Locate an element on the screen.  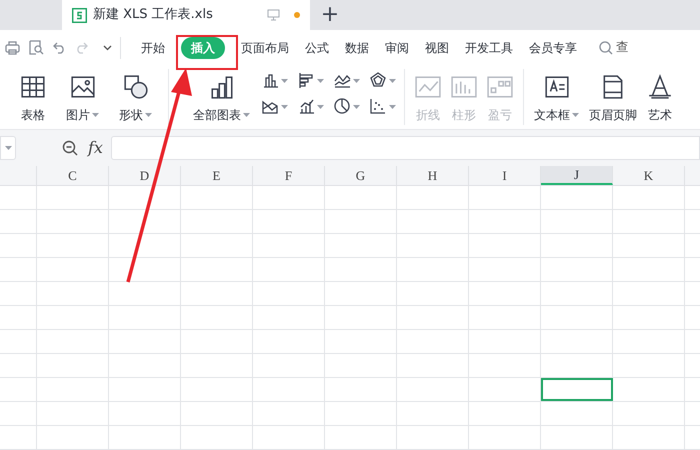
ribbon-button: 形状 is located at coordinates (135, 97).